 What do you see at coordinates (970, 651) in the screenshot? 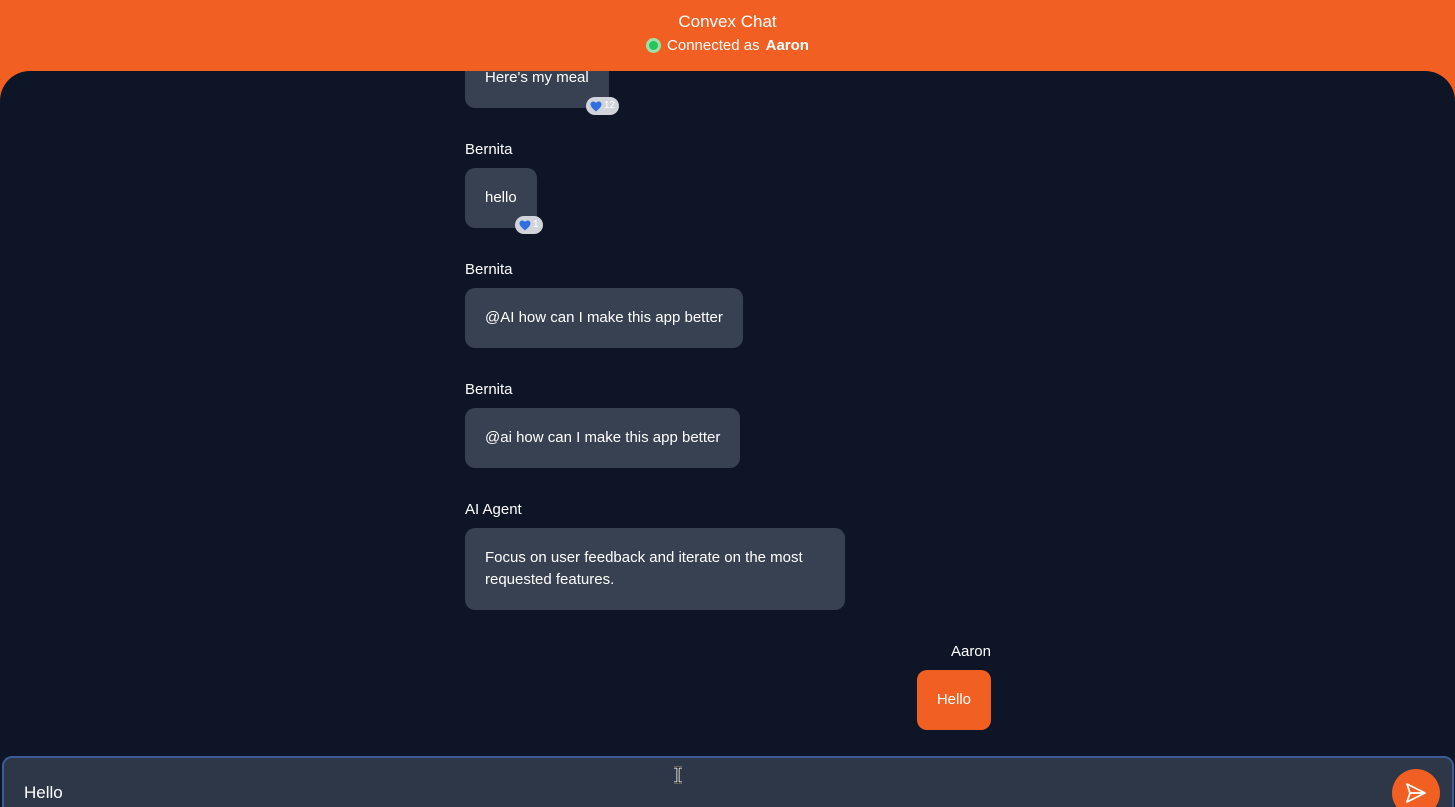
I see `message-sender: Aaron` at bounding box center [970, 651].